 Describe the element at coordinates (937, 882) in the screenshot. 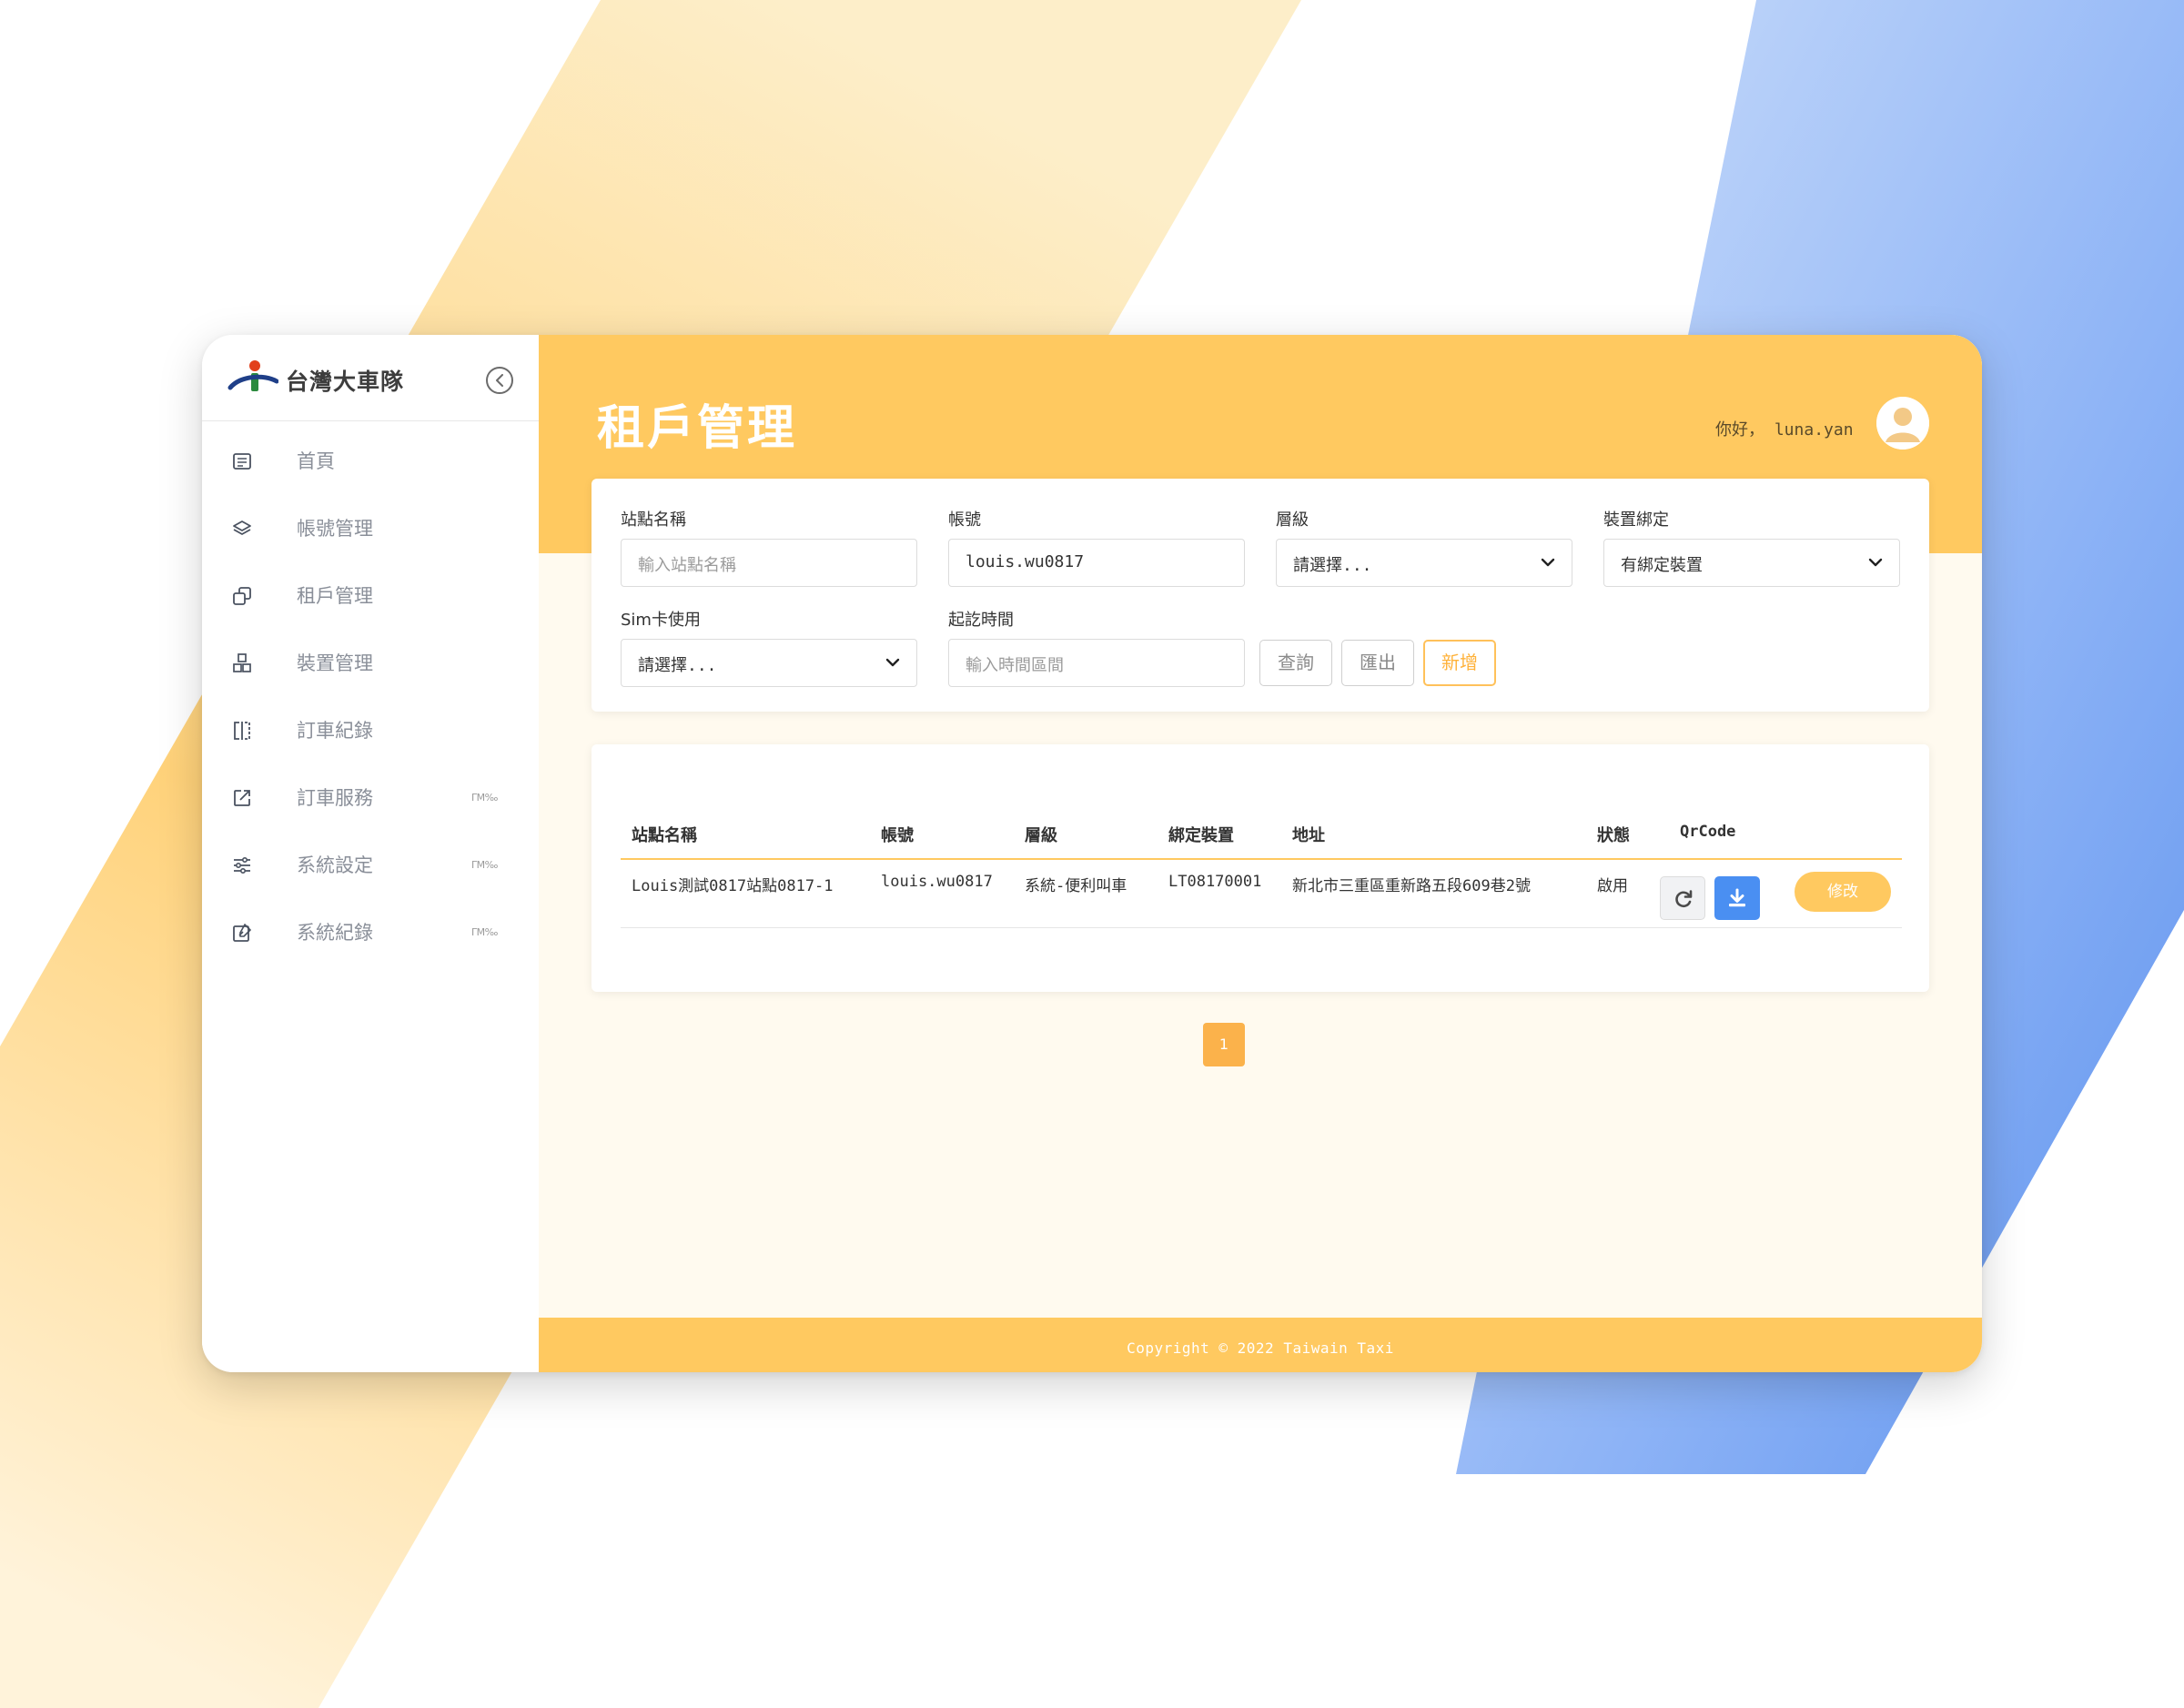

I see `cell-account: louis.wu0817` at that location.